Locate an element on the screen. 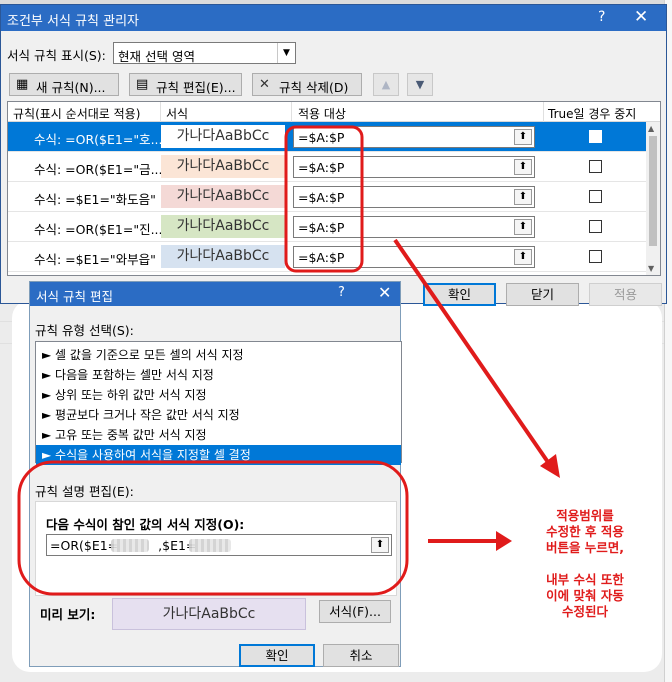 This screenshot has height=682, width=672. annotation-line: 수정된다 is located at coordinates (584, 611).